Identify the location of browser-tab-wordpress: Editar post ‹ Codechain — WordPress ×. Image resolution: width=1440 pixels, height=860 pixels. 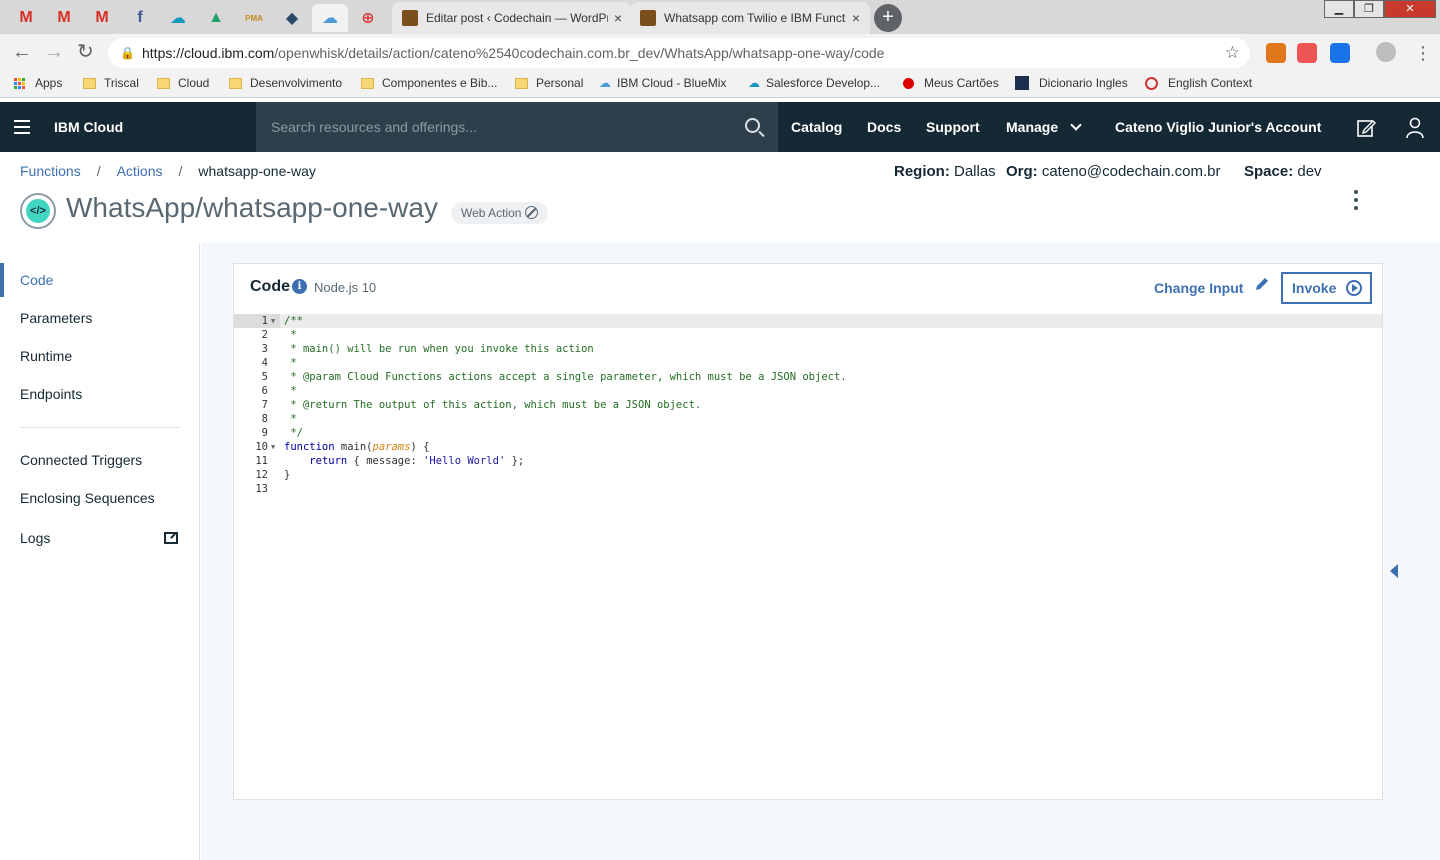
(512, 18).